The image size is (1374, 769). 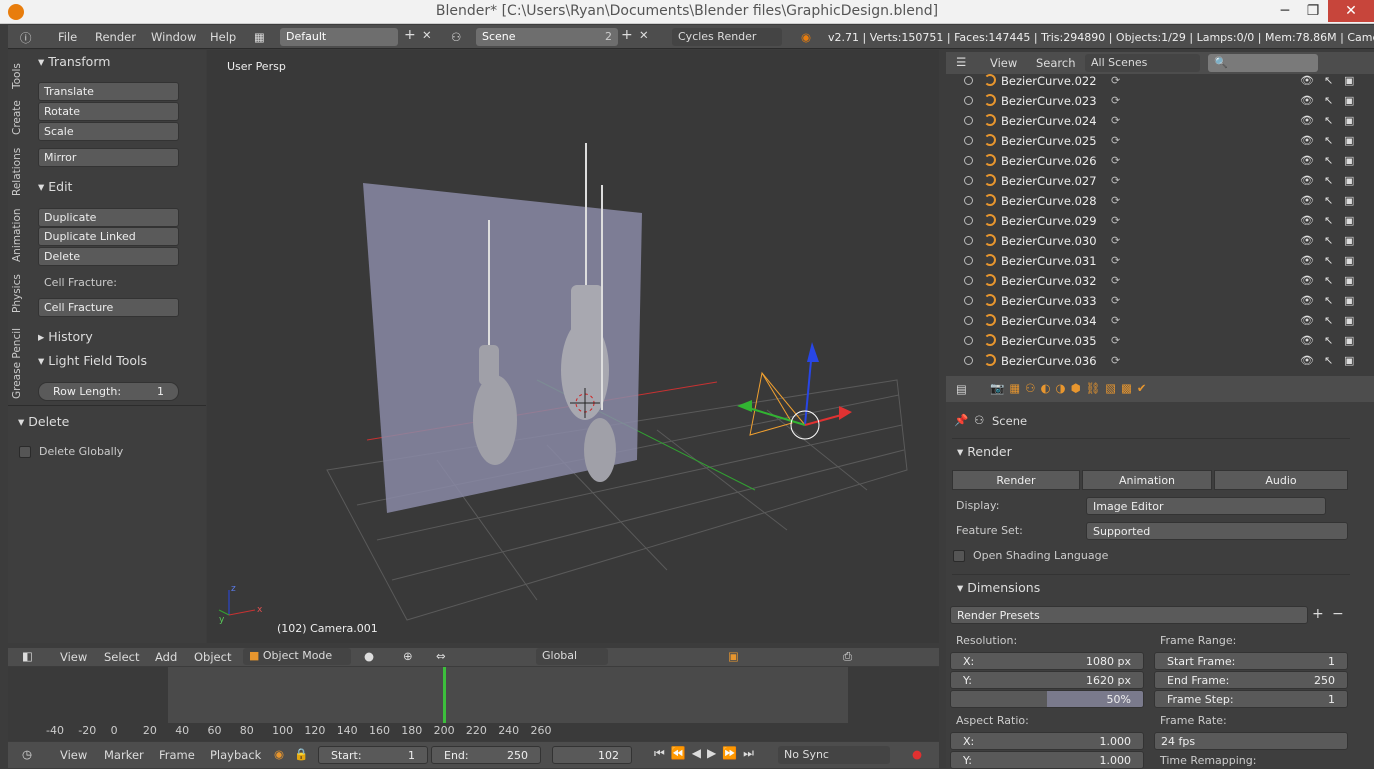 What do you see at coordinates (1049, 361) in the screenshot?
I see `outliner-item-name: BezierCurve.036` at bounding box center [1049, 361].